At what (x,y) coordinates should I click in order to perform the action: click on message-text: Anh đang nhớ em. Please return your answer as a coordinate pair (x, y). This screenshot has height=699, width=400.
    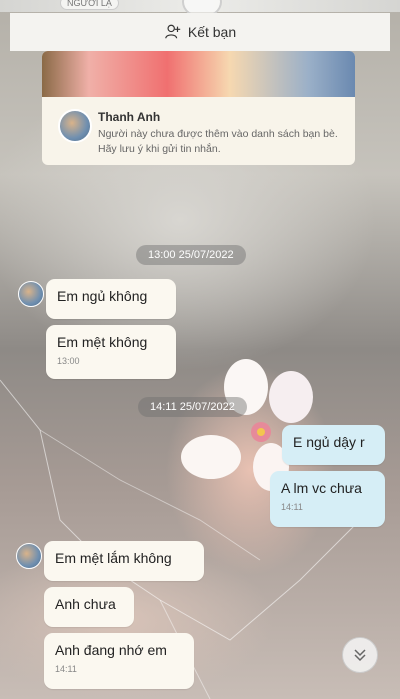
    Looking at the image, I should click on (111, 650).